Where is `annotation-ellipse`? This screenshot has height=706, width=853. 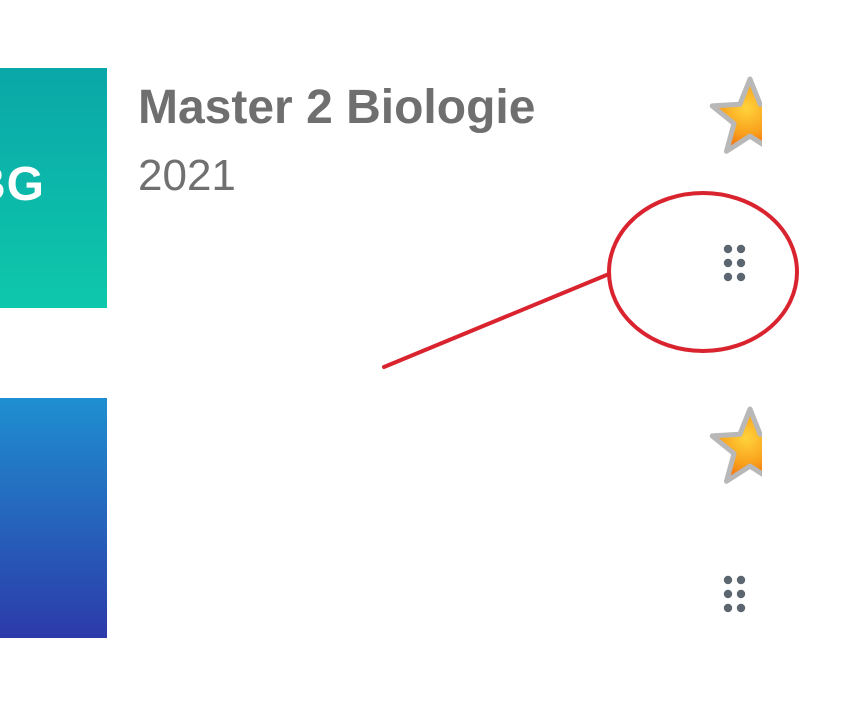
annotation-ellipse is located at coordinates (703, 272).